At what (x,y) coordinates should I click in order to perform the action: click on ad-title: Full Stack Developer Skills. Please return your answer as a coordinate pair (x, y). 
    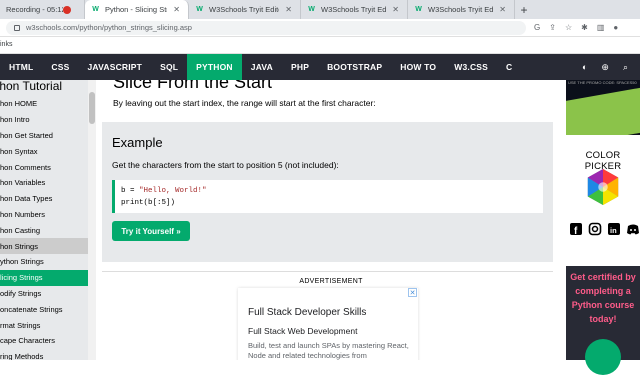
    Looking at the image, I should click on (307, 312).